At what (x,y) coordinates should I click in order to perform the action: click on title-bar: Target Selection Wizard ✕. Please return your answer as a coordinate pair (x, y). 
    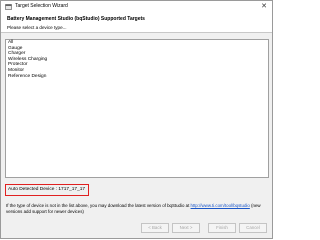
    Looking at the image, I should click on (136, 6).